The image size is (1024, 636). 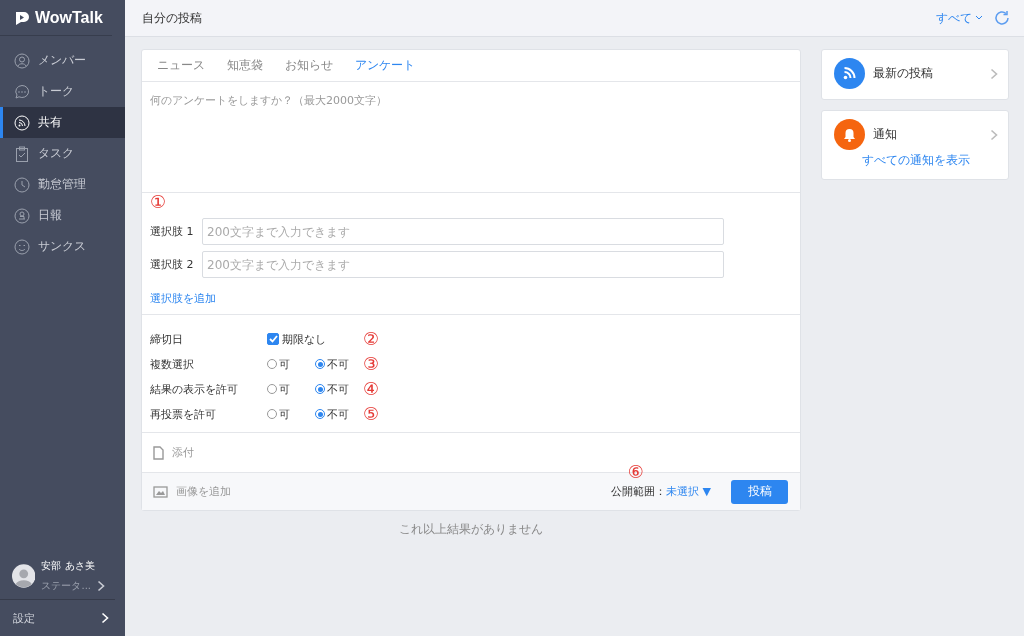 I want to click on clock-icon, so click(x=22, y=184).